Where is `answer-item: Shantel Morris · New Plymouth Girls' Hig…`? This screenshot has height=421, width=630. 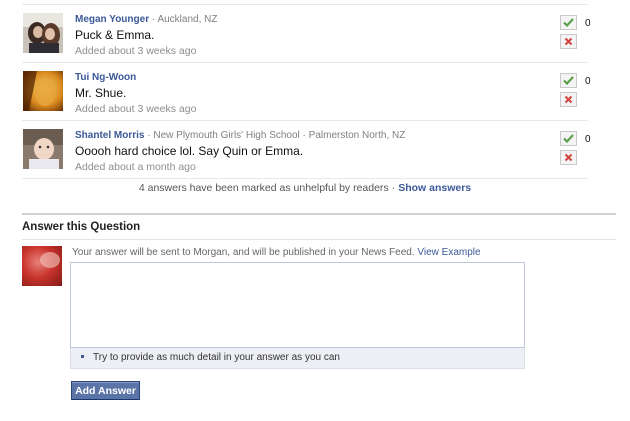 answer-item: Shantel Morris · New Plymouth Girls' Hig… is located at coordinates (306, 150).